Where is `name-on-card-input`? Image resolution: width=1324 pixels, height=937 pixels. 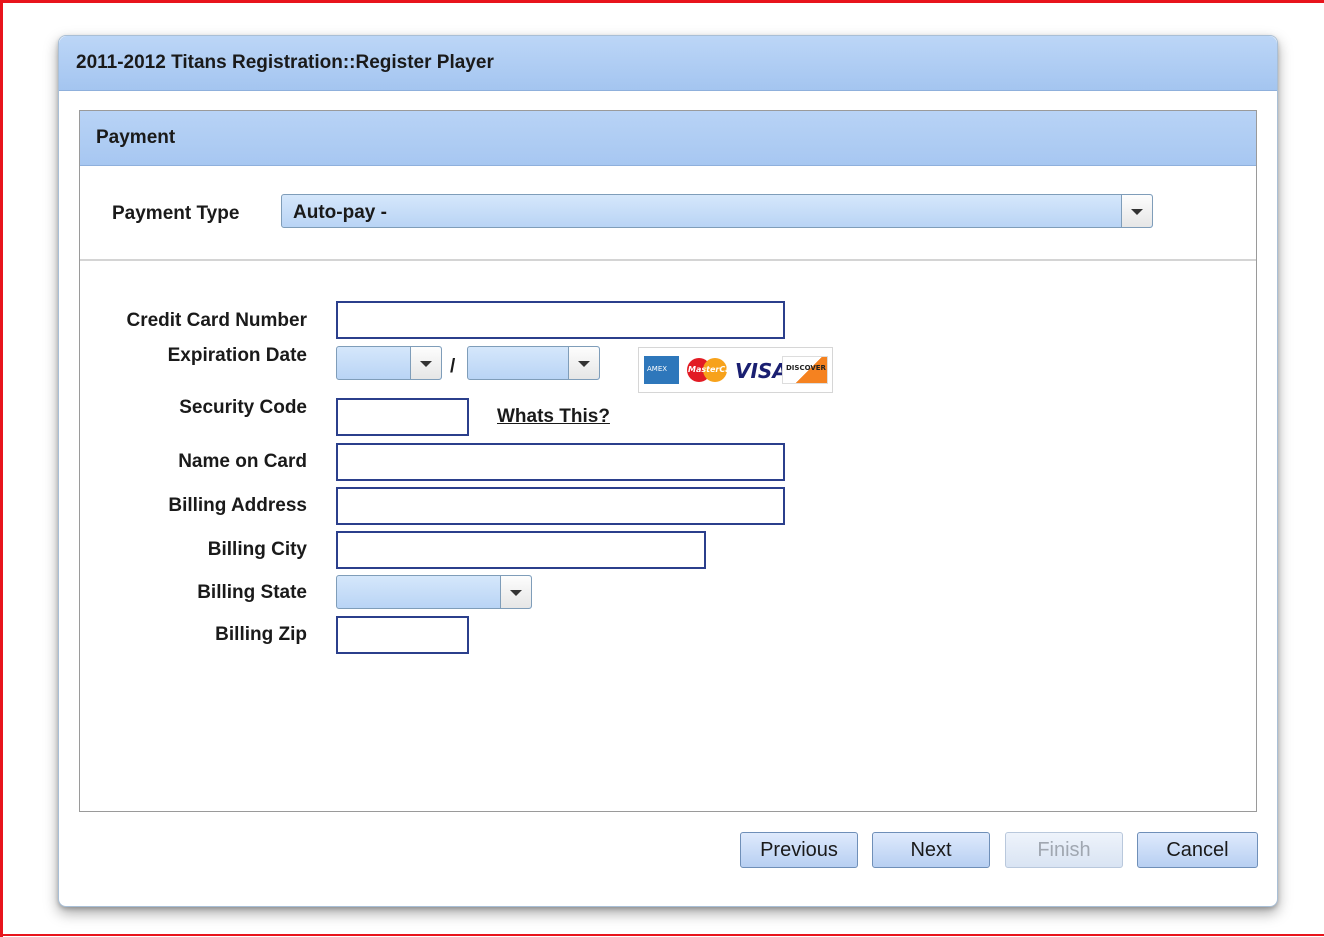 name-on-card-input is located at coordinates (560, 462).